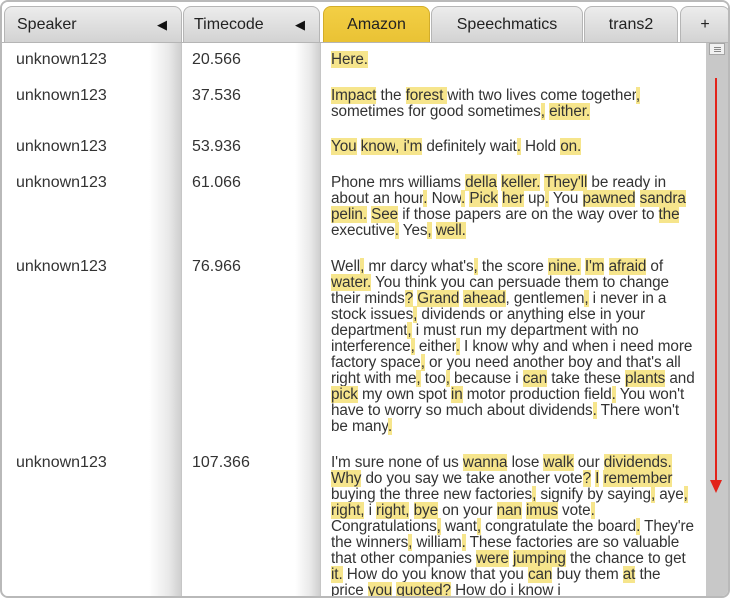 This screenshot has height=598, width=730. I want to click on timecode-cell: 61.066, so click(216, 183).